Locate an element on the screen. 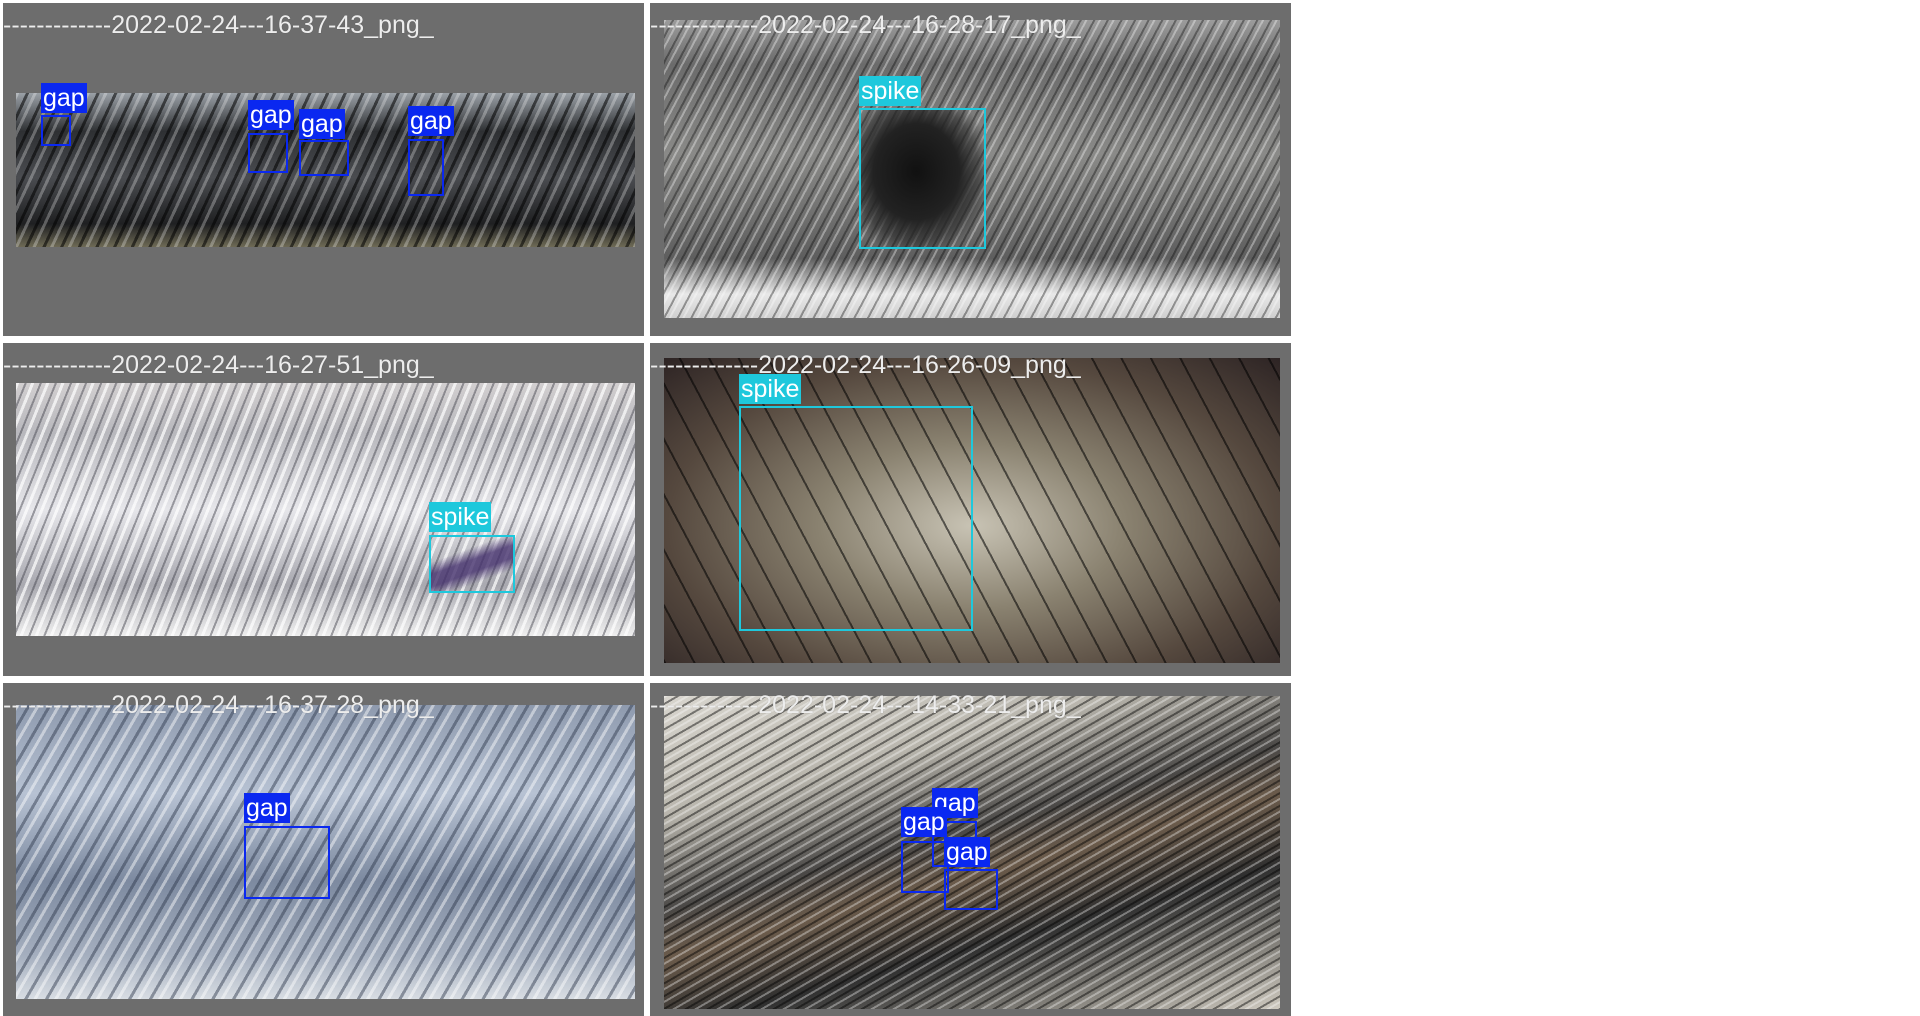 The height and width of the screenshot is (1016, 1920). image-filename-1: -------------2022-02-24---16-37-43_png_ is located at coordinates (218, 25).